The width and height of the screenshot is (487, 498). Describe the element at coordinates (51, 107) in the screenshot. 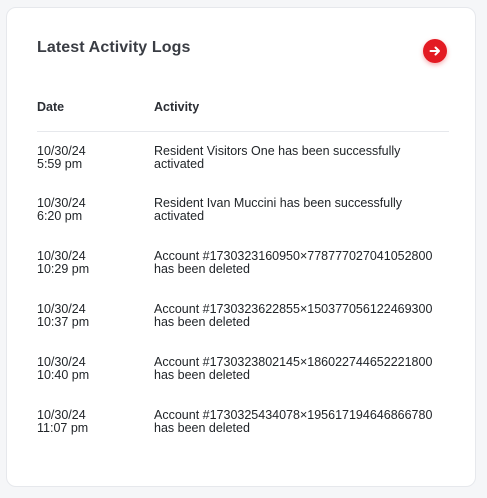

I see `date-column-header: Date` at that location.